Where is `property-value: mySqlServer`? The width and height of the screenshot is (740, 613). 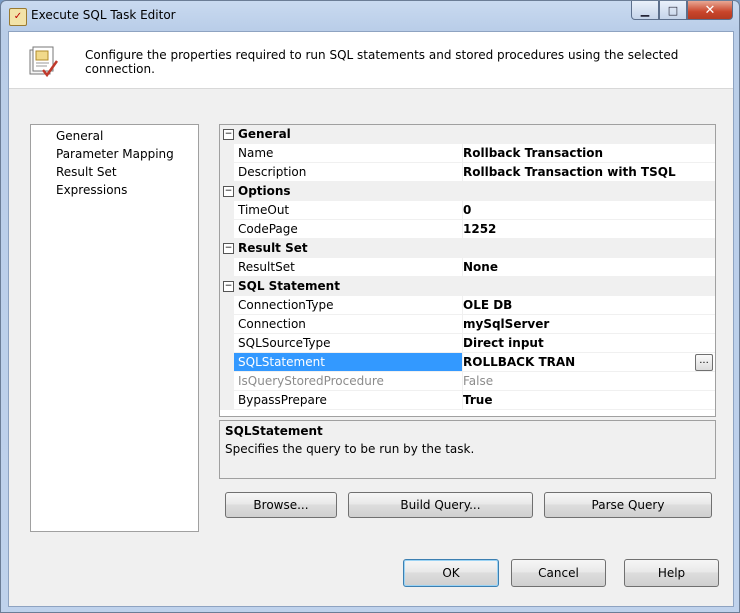
property-value: mySqlServer is located at coordinates (589, 324).